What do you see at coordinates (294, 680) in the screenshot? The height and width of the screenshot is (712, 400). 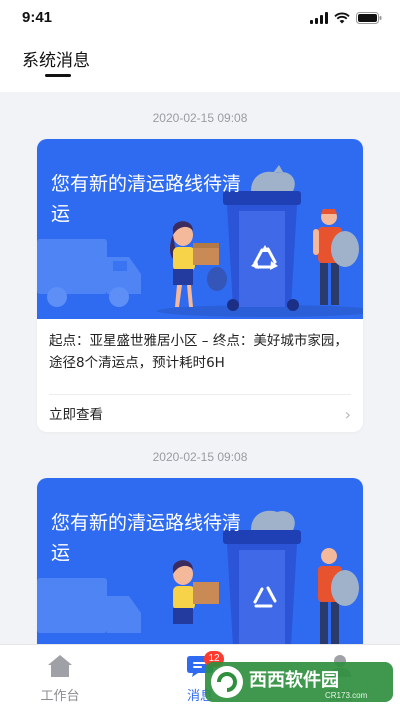 I see `svg-text: 西西软件园` at bounding box center [294, 680].